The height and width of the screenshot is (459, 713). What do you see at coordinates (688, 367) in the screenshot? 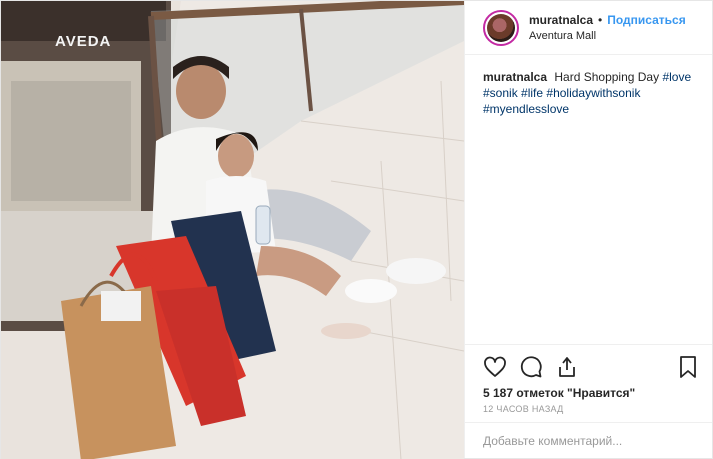
I see `bookmark-icon` at bounding box center [688, 367].